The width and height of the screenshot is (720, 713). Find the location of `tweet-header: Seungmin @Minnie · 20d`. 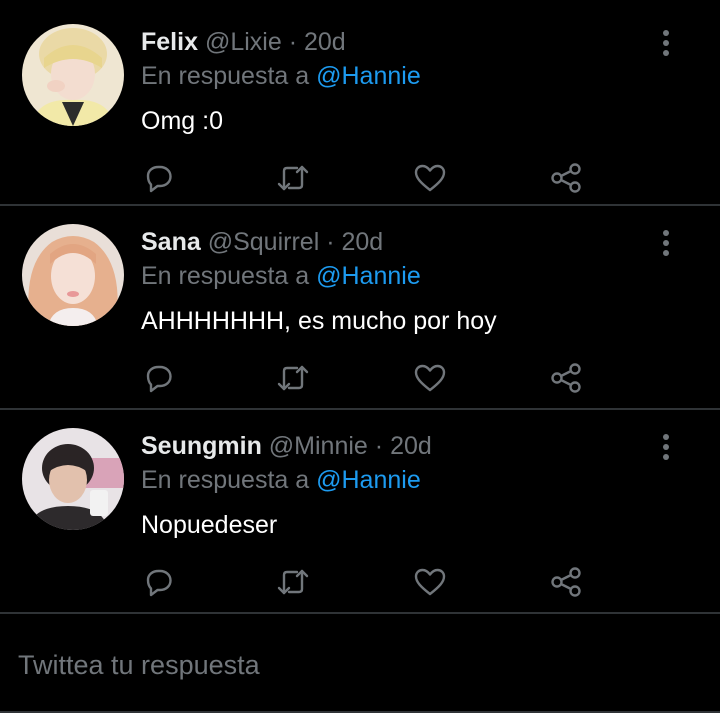

tweet-header: Seungmin @Minnie · 20d is located at coordinates (286, 446).